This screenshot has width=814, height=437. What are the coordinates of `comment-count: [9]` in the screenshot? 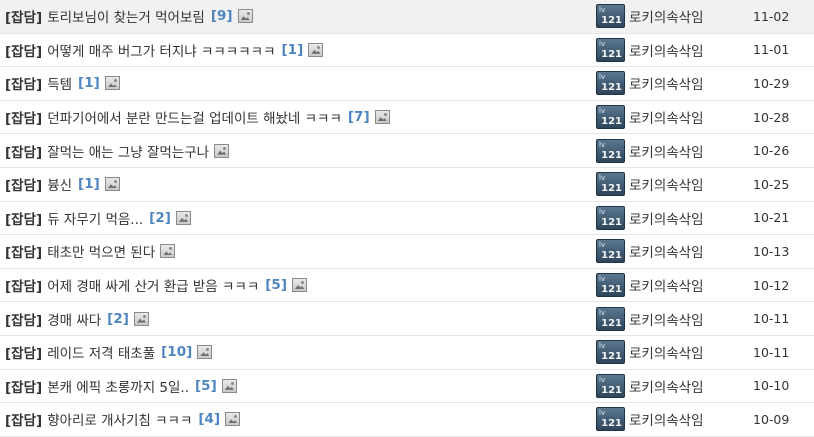 It's located at (222, 16).